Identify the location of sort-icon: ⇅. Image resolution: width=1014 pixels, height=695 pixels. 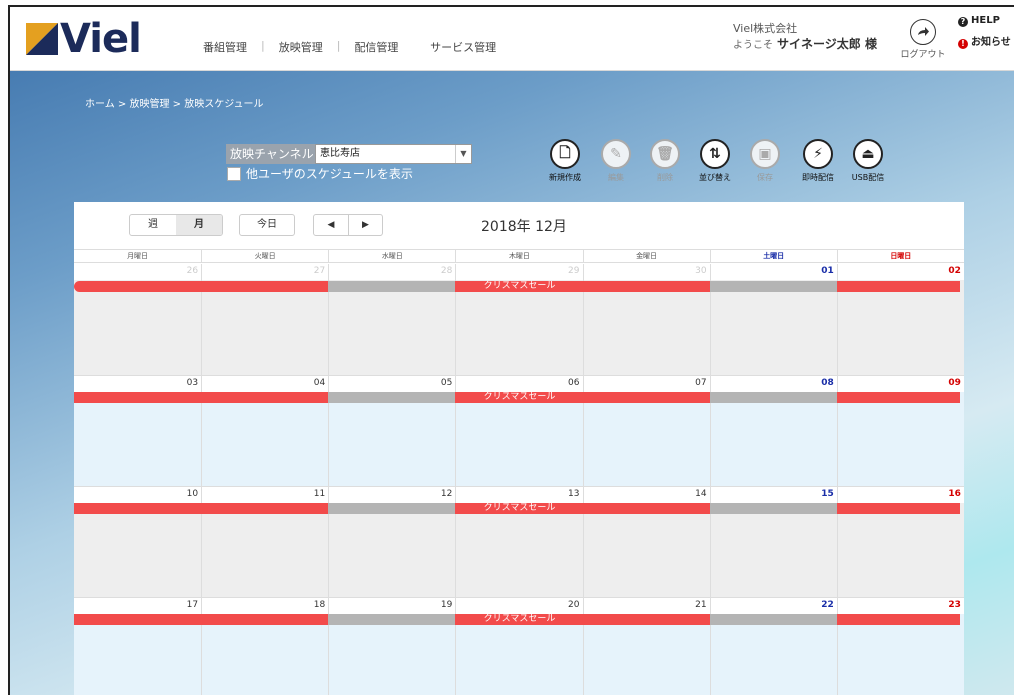
(715, 154).